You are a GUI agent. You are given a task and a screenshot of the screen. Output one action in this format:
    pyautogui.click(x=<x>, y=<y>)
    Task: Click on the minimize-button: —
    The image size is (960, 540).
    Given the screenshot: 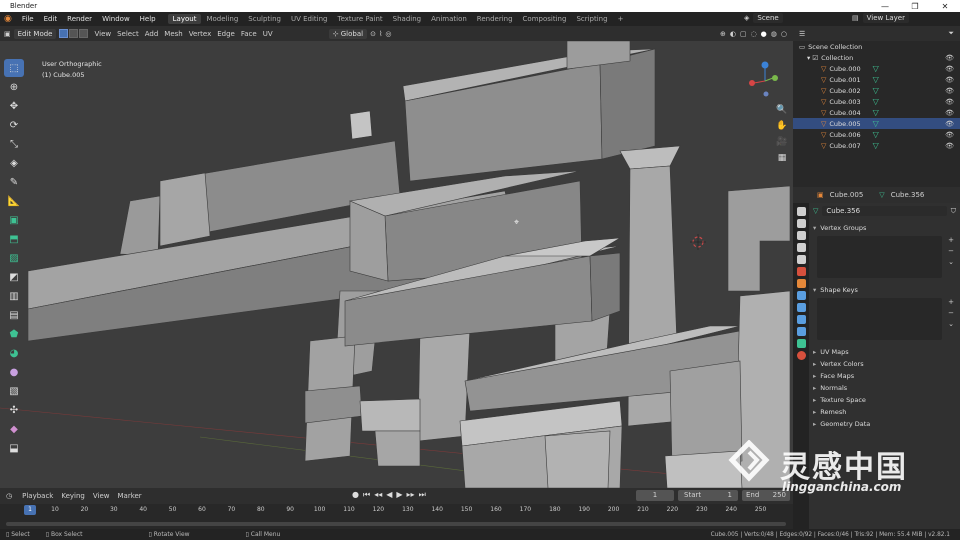 What is the action you would take?
    pyautogui.click(x=885, y=6)
    